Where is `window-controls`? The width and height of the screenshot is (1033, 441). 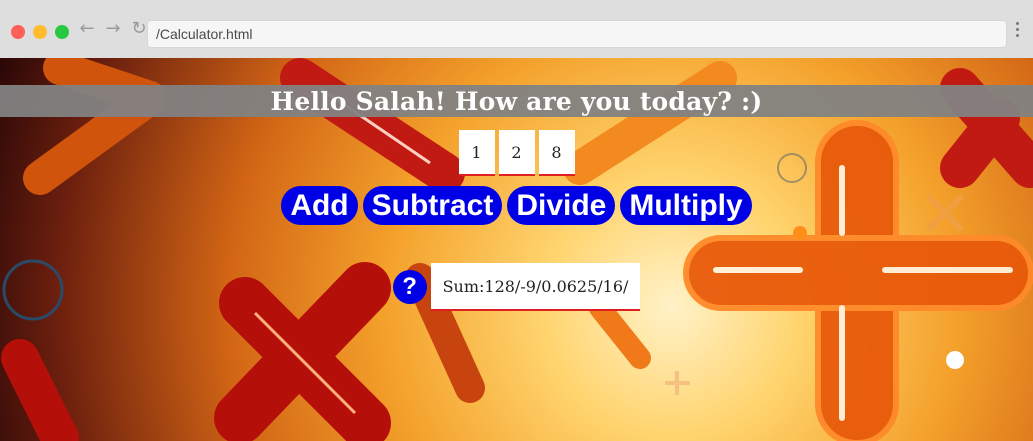 window-controls is located at coordinates (40, 32).